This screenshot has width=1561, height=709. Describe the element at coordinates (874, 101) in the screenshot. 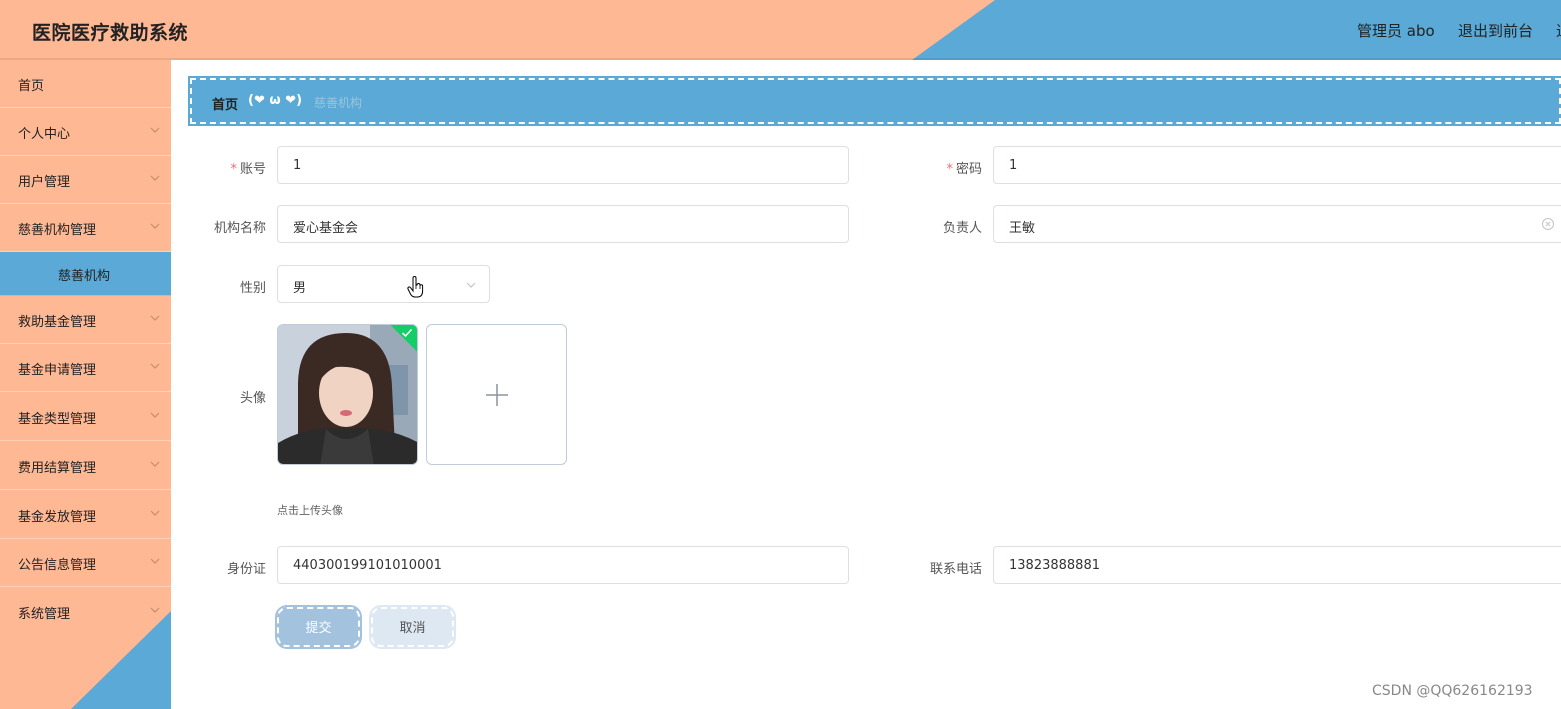

I see `breadcrumb: 首页 (❤ ω ❤) 慈善机构` at that location.